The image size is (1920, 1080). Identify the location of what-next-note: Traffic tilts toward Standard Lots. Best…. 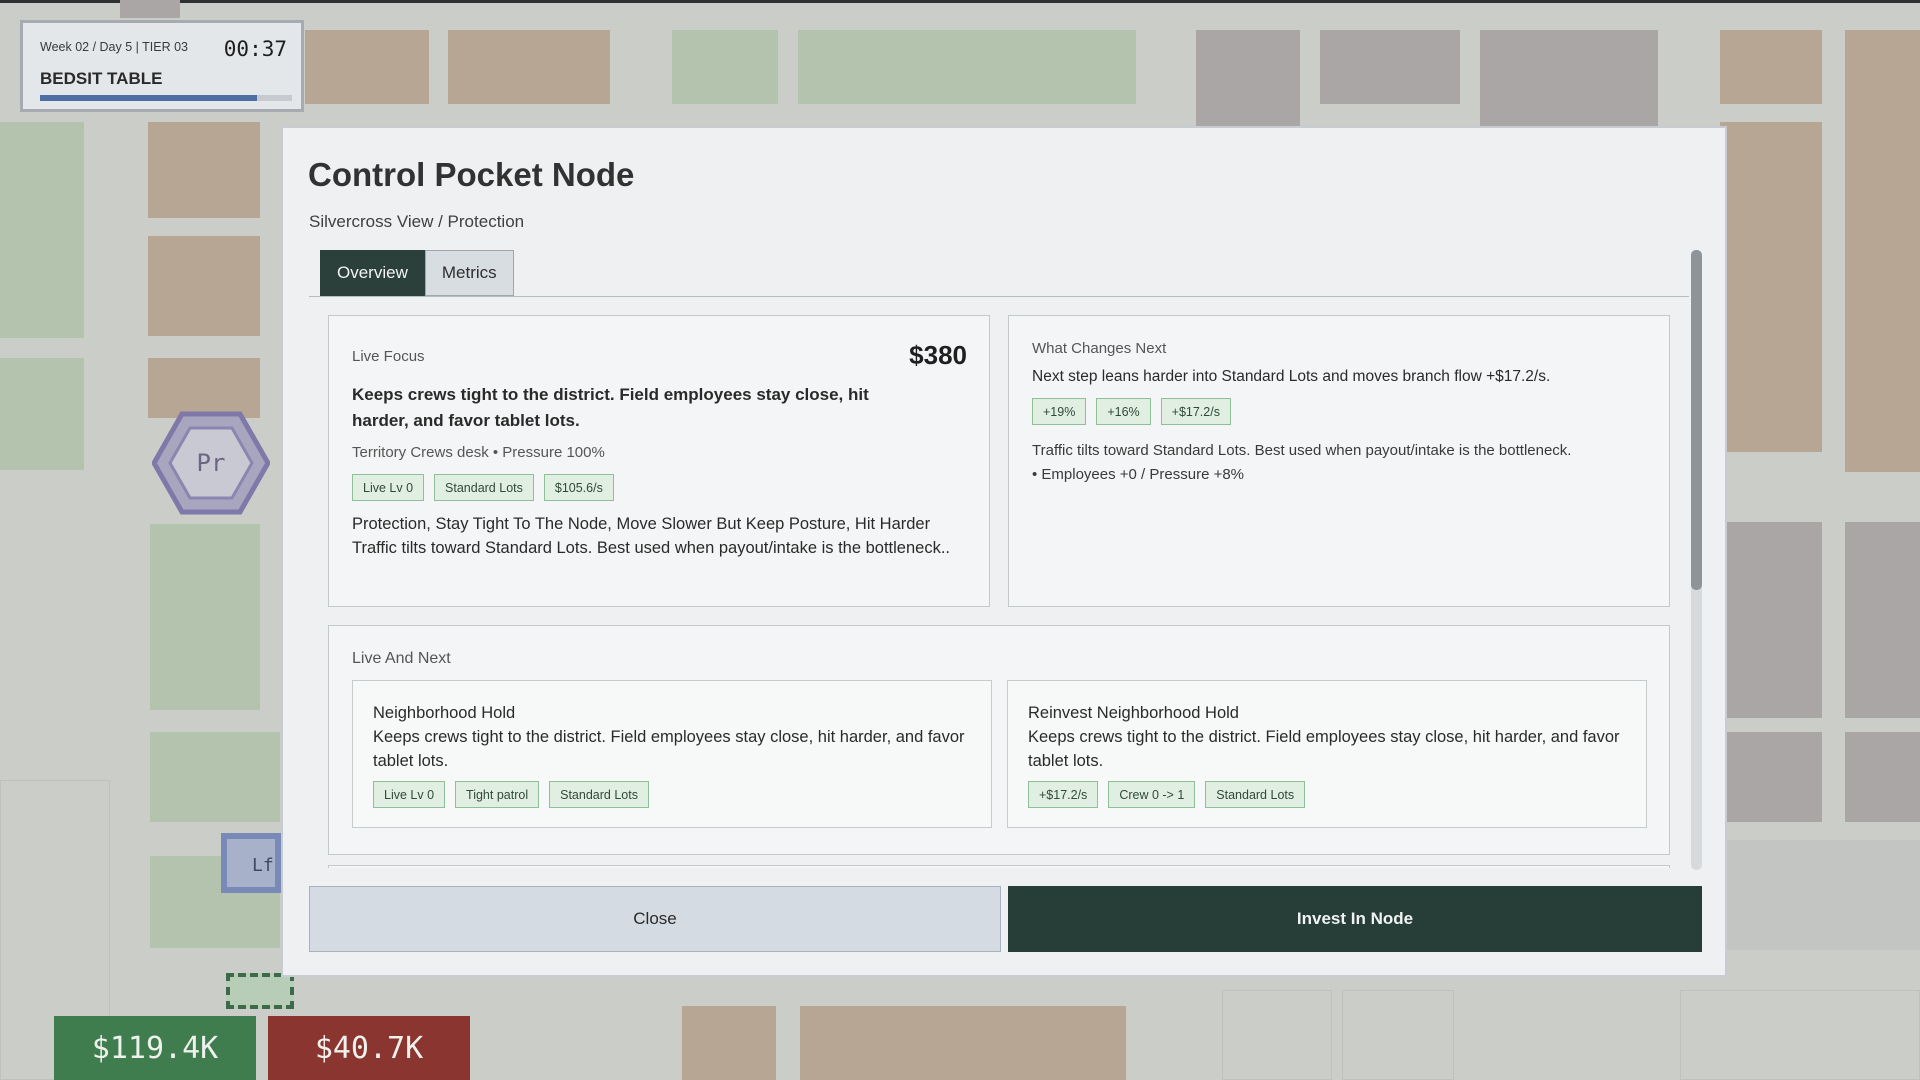
(1302, 450).